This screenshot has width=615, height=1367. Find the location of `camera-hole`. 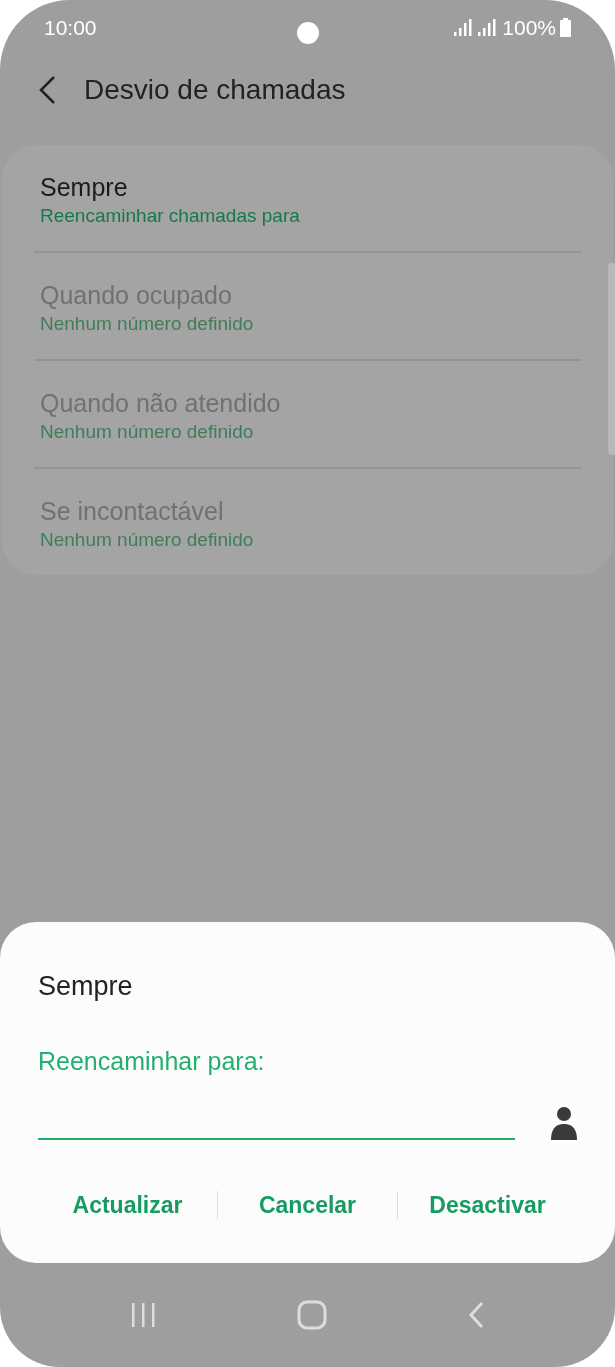

camera-hole is located at coordinates (308, 33).